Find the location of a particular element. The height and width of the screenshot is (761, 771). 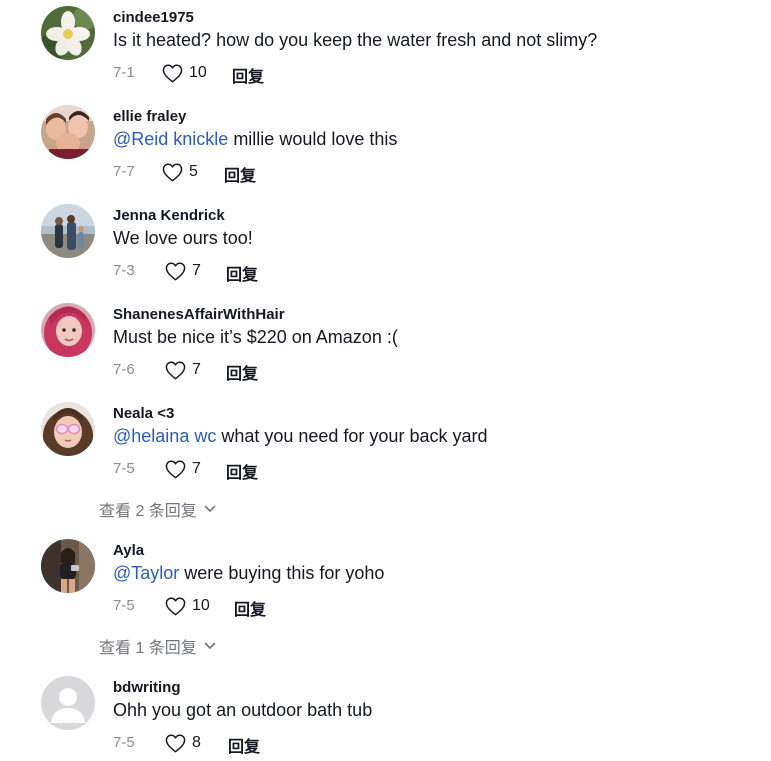

like-count: 8 is located at coordinates (196, 742).